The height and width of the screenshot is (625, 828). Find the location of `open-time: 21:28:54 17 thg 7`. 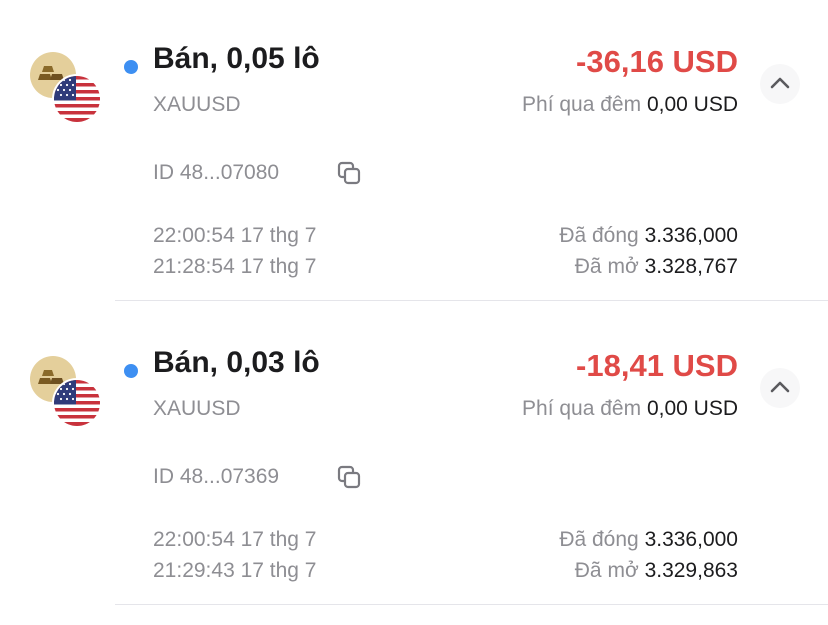

open-time: 21:28:54 17 thg 7 is located at coordinates (235, 266).